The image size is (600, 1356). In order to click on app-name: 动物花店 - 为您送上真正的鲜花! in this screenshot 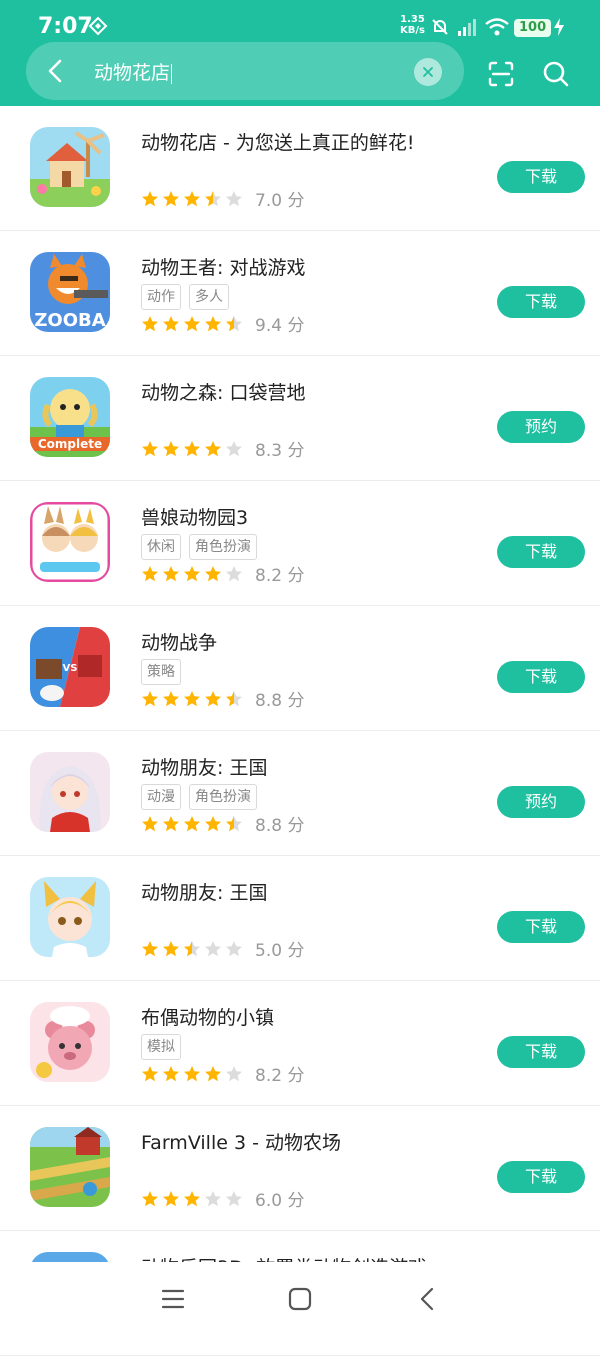, I will do `click(278, 141)`.